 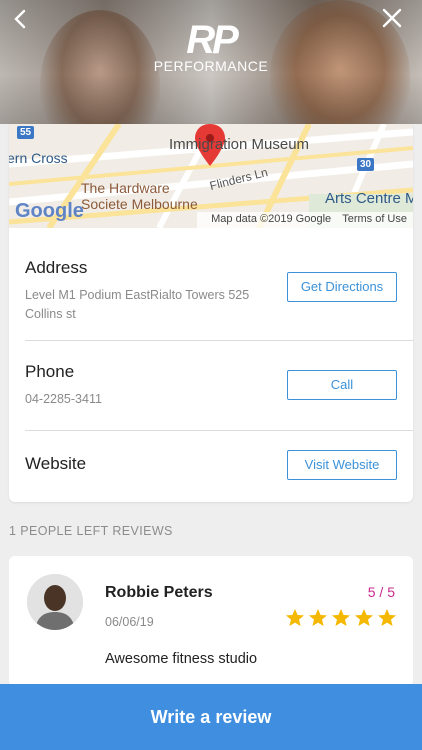 I want to click on back-button, so click(x=21, y=19).